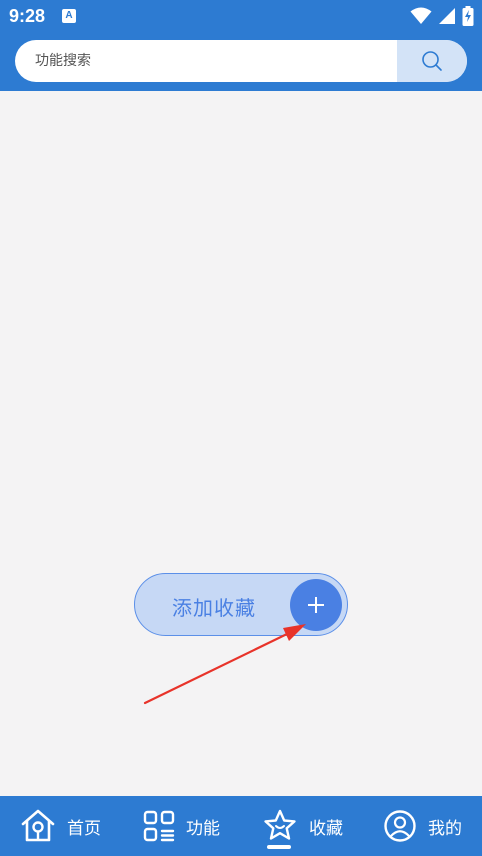 The width and height of the screenshot is (482, 856). Describe the element at coordinates (280, 824) in the screenshot. I see `star-icon` at that location.